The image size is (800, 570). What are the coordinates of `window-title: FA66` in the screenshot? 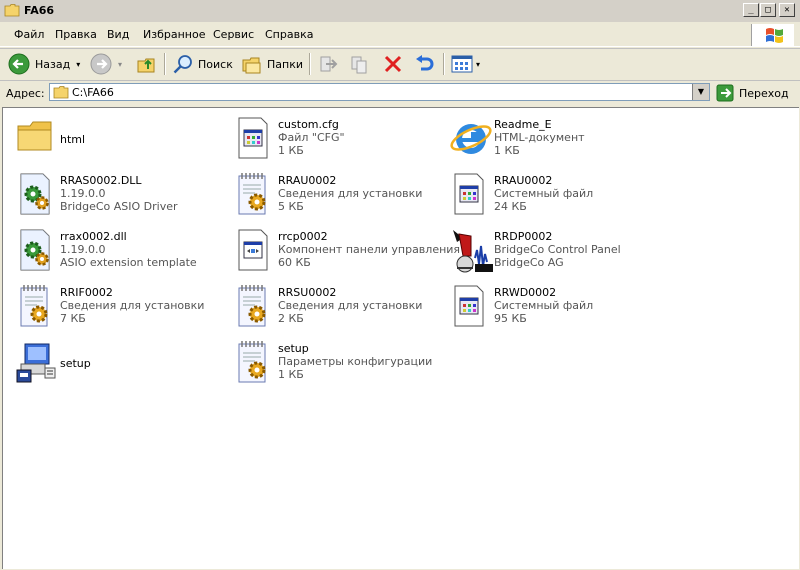 It's located at (39, 10).